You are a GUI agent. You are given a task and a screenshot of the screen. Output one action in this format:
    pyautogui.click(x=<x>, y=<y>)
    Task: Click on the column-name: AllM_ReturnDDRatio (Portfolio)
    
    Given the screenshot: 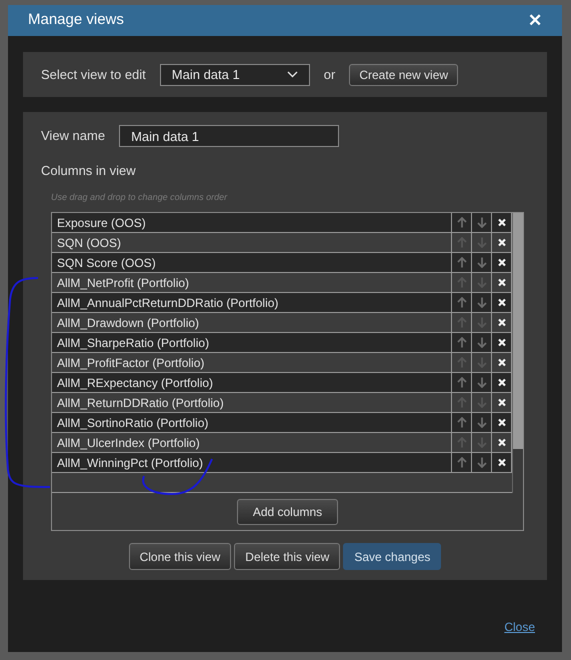 What is the action you would take?
    pyautogui.click(x=252, y=402)
    